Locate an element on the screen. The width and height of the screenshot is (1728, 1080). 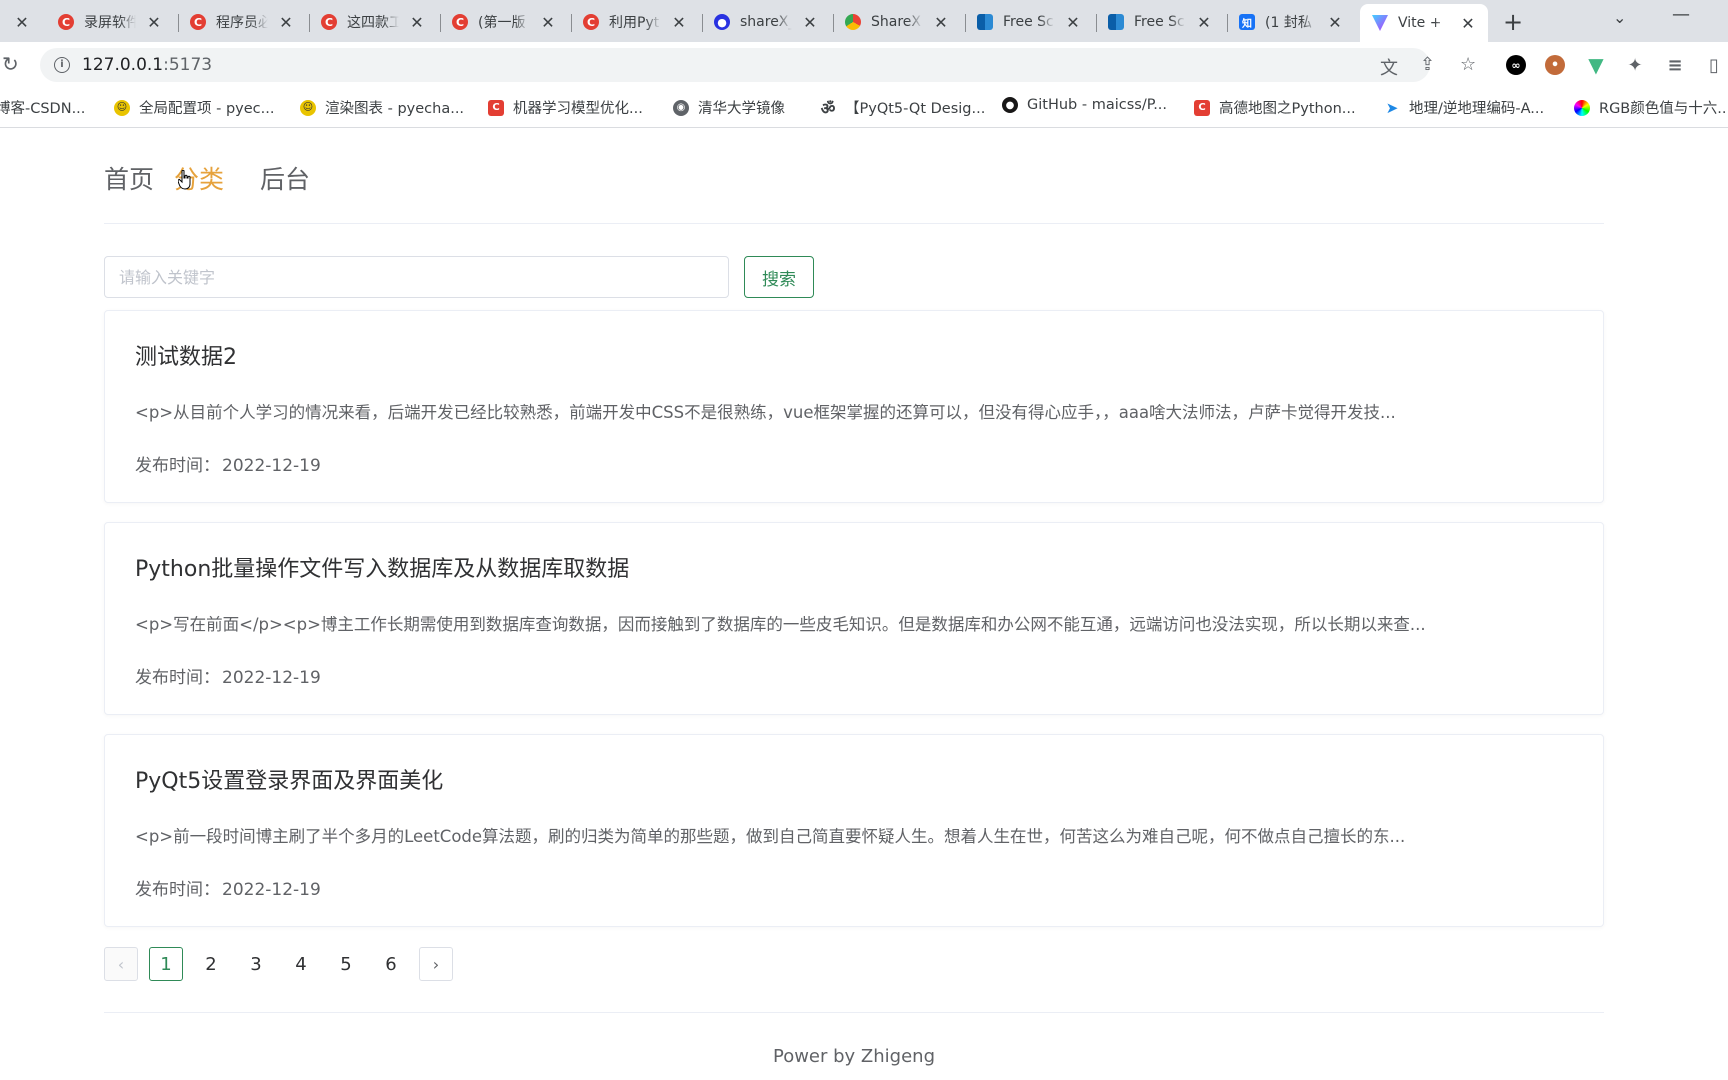
vue-devtools-icon: ▼ is located at coordinates (1596, 65).